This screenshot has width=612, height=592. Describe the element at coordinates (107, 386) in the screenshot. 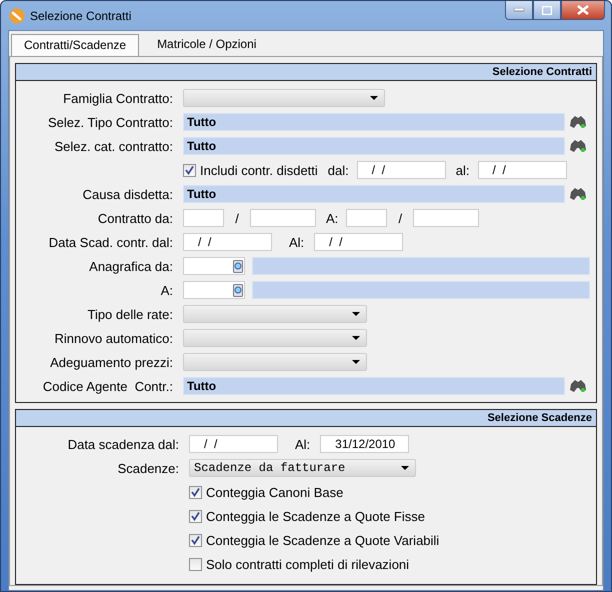

I see `field-label: Codice Agente Contr.:` at that location.